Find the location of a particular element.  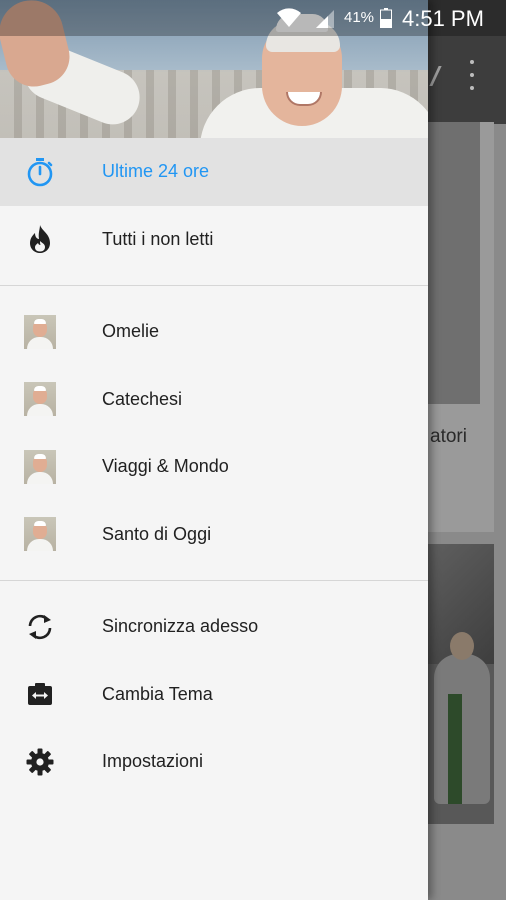

gear-icon is located at coordinates (40, 762).